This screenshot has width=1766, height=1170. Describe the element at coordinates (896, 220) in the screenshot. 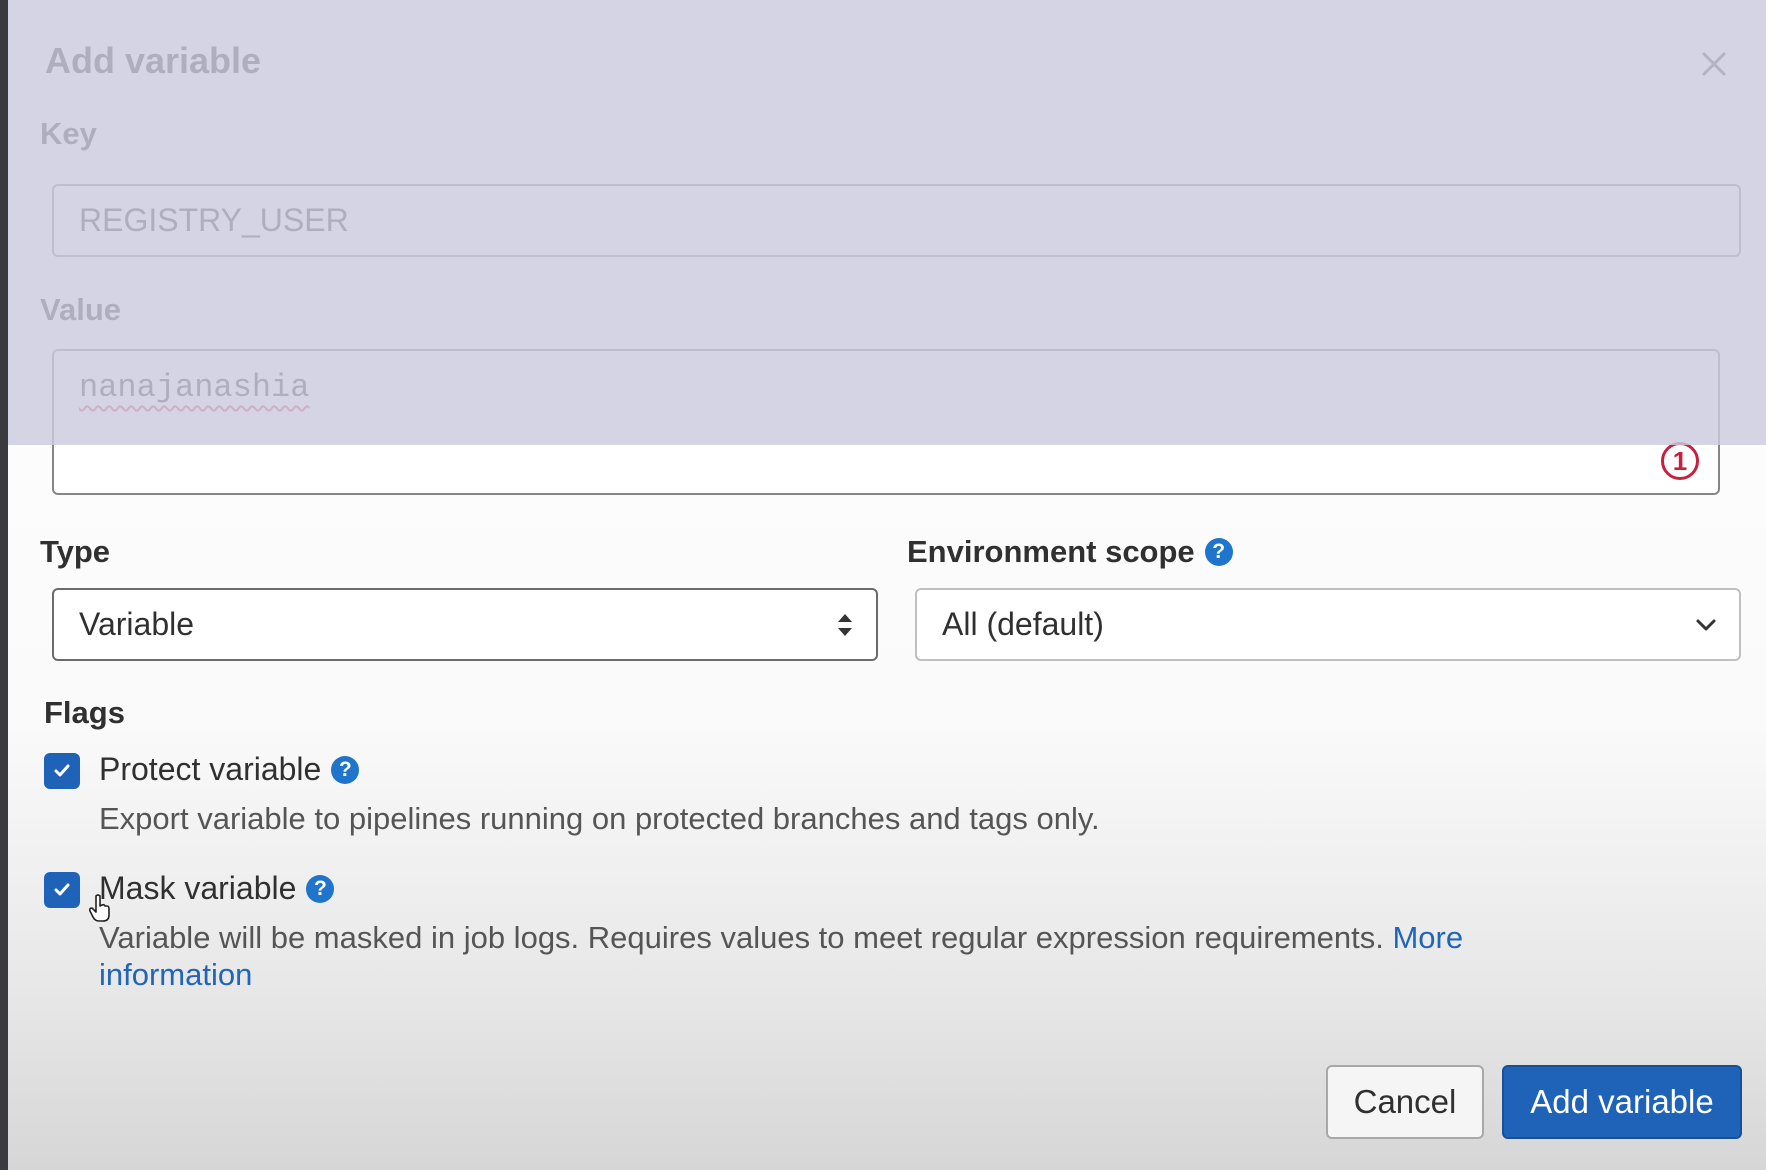

I see `key-input` at that location.